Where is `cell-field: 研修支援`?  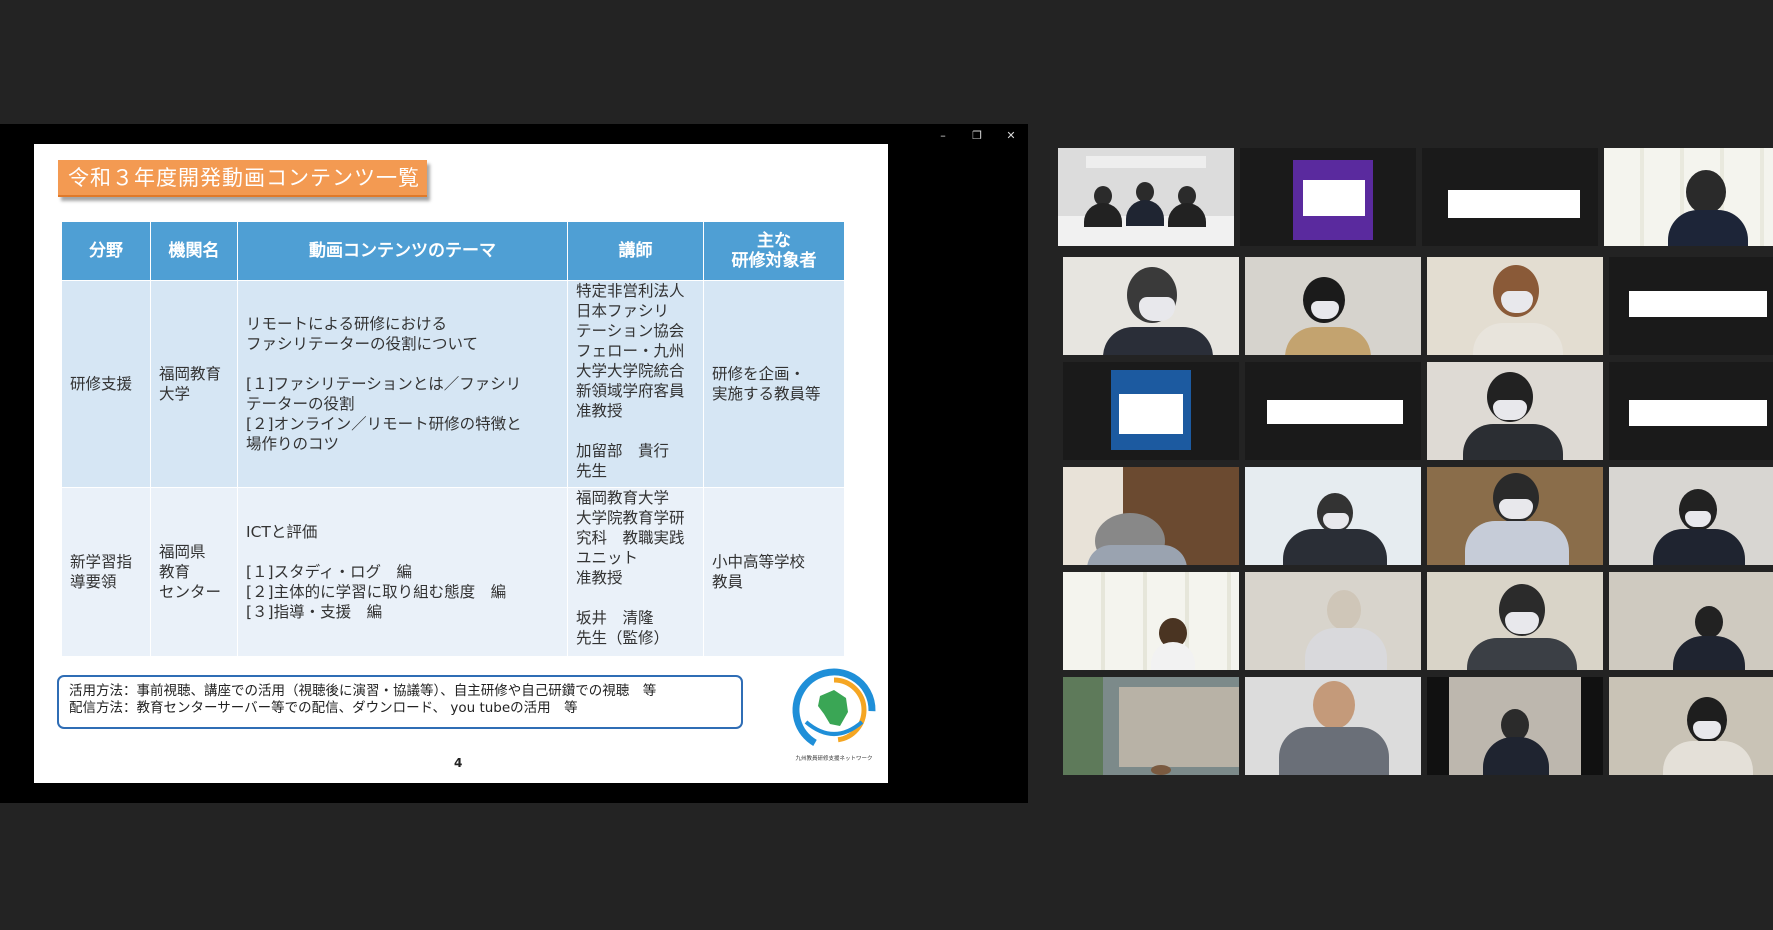 cell-field: 研修支援 is located at coordinates (106, 384).